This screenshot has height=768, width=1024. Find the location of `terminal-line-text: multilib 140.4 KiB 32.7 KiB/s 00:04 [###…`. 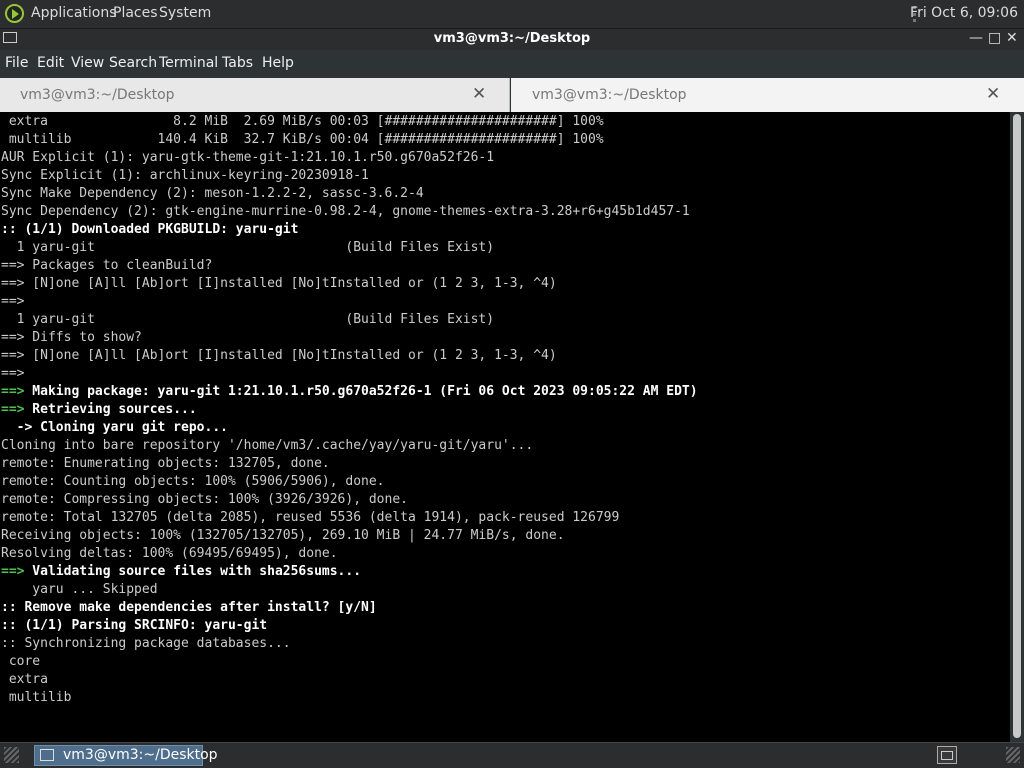

terminal-line-text: multilib 140.4 KiB 32.7 KiB/s 00:04 [###… is located at coordinates (302, 139).